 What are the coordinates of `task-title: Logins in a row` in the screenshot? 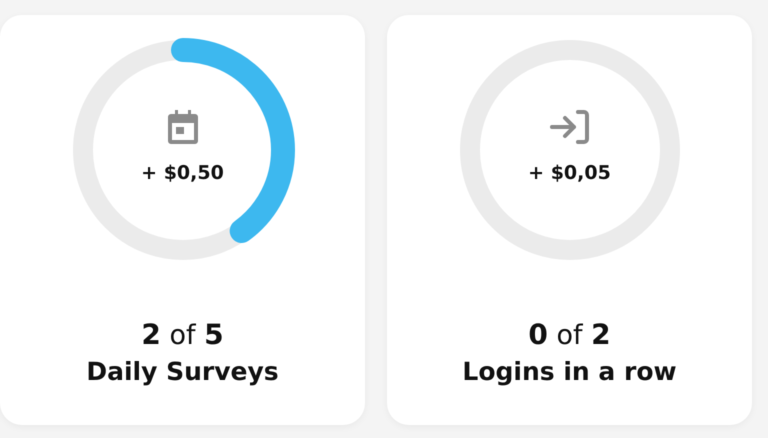 It's located at (569, 371).